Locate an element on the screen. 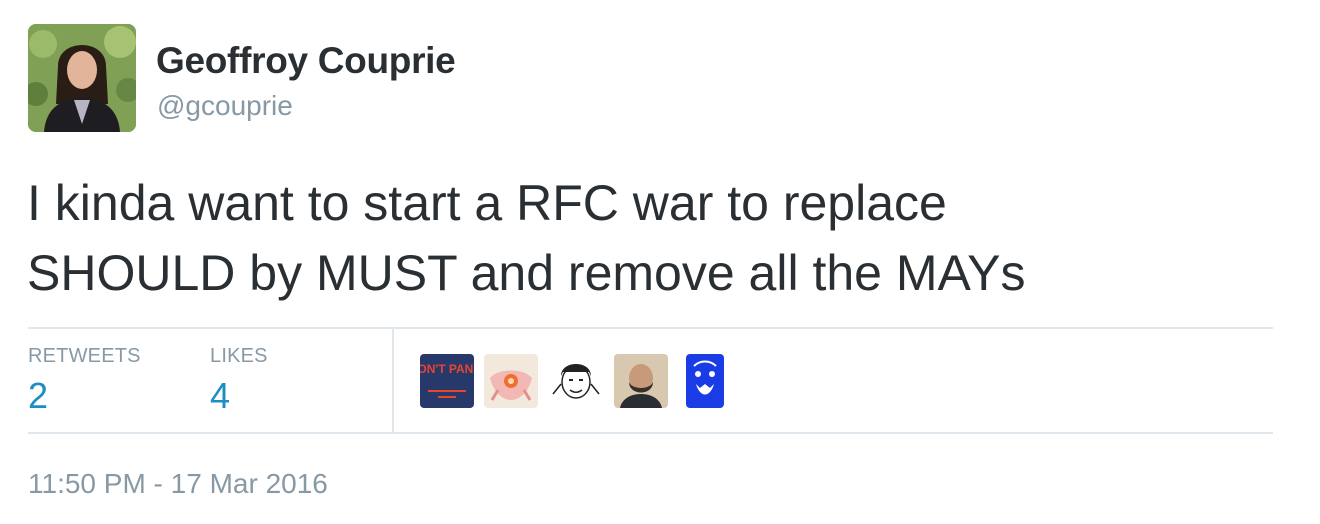 The image size is (1320, 524). retweets-stat: RETWEETS 2 is located at coordinates (84, 379).